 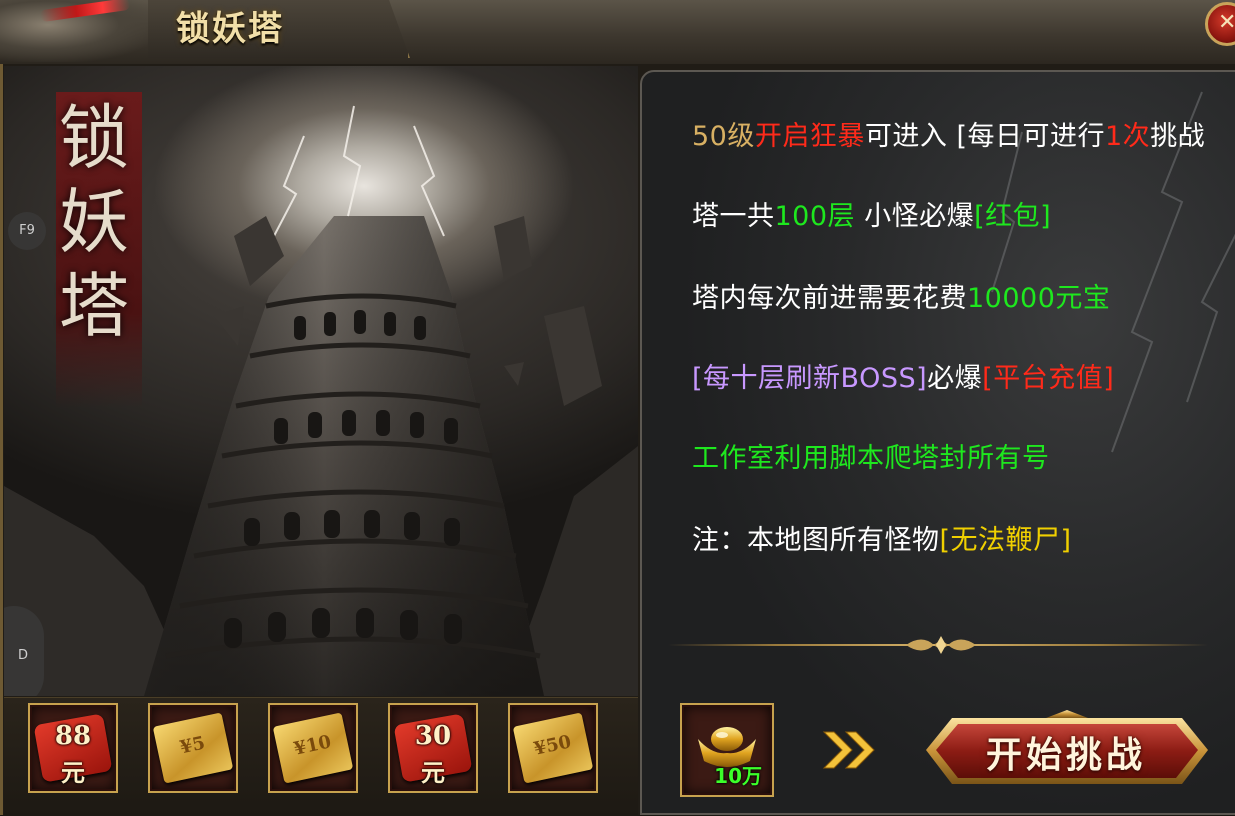 I want to click on daily-limit-count: 1次, so click(x=1128, y=136).